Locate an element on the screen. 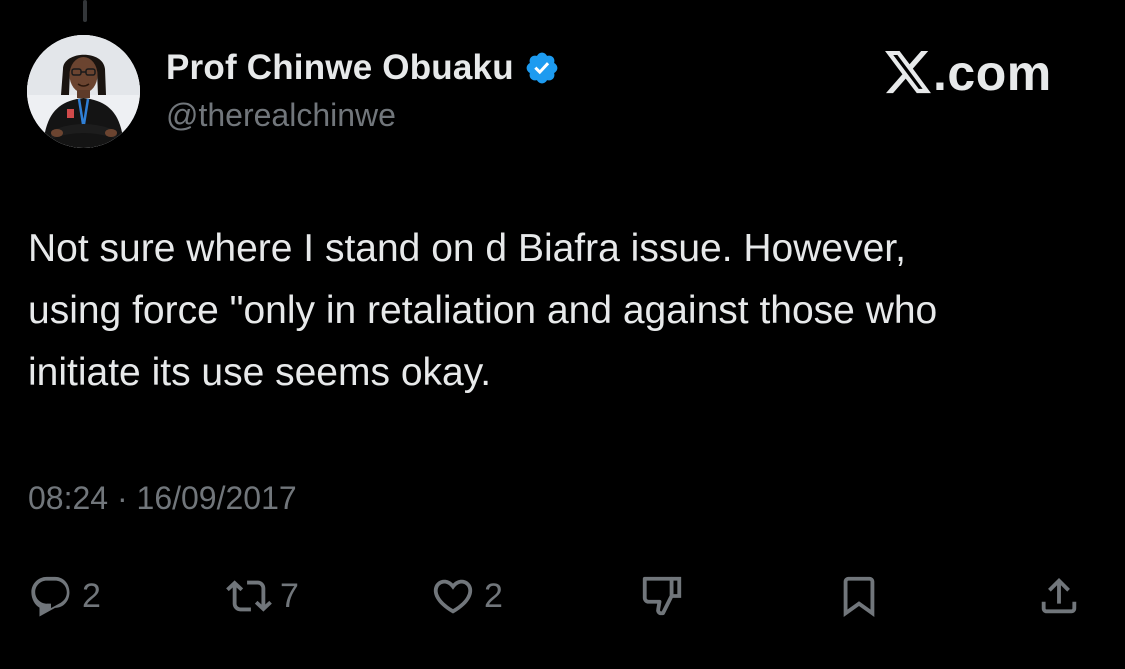 The image size is (1125, 669). avatar is located at coordinates (83, 91).